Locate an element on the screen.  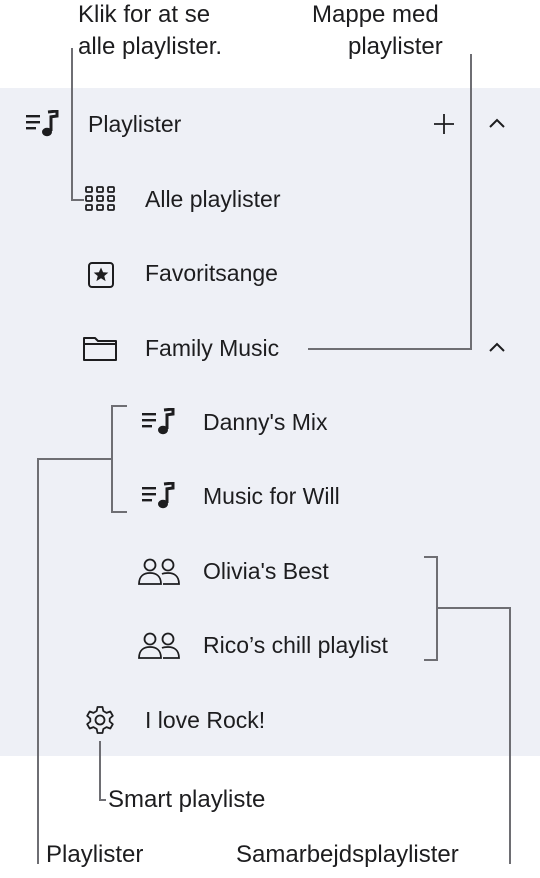
callout-folder-line2: playlister is located at coordinates (395, 46).